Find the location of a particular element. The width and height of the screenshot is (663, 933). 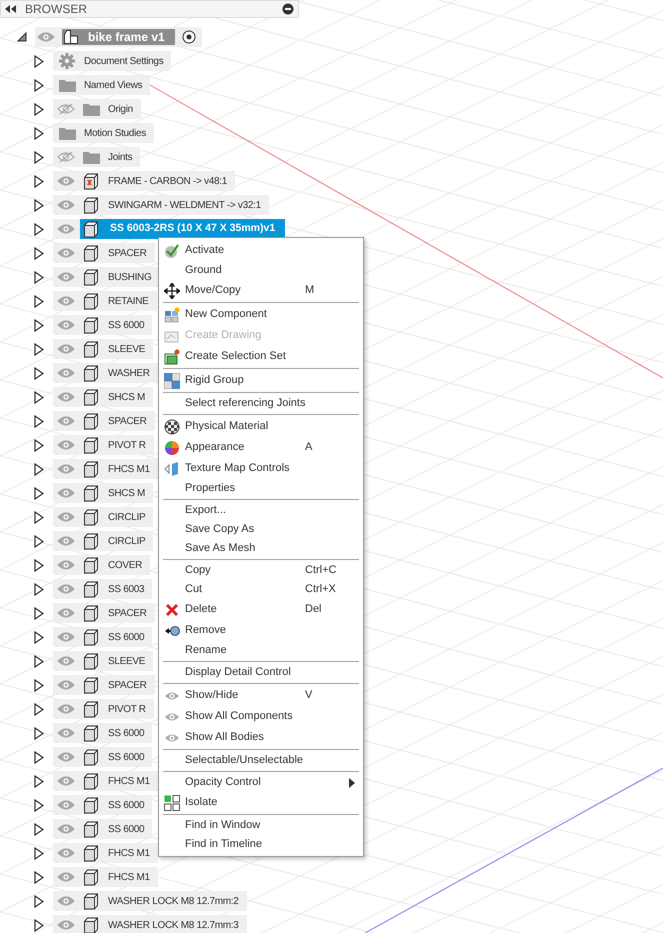

menu-item: Create Selection Set is located at coordinates (261, 356).